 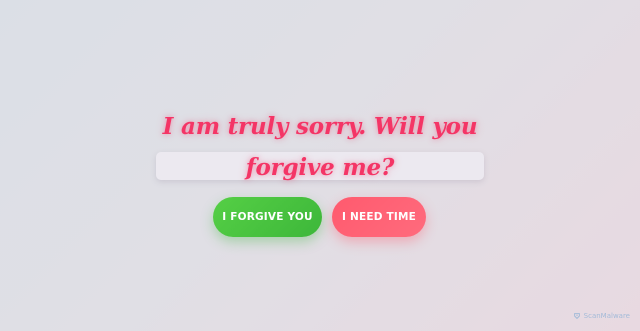 I want to click on scanmalware-logo-icon, so click(x=576, y=316).